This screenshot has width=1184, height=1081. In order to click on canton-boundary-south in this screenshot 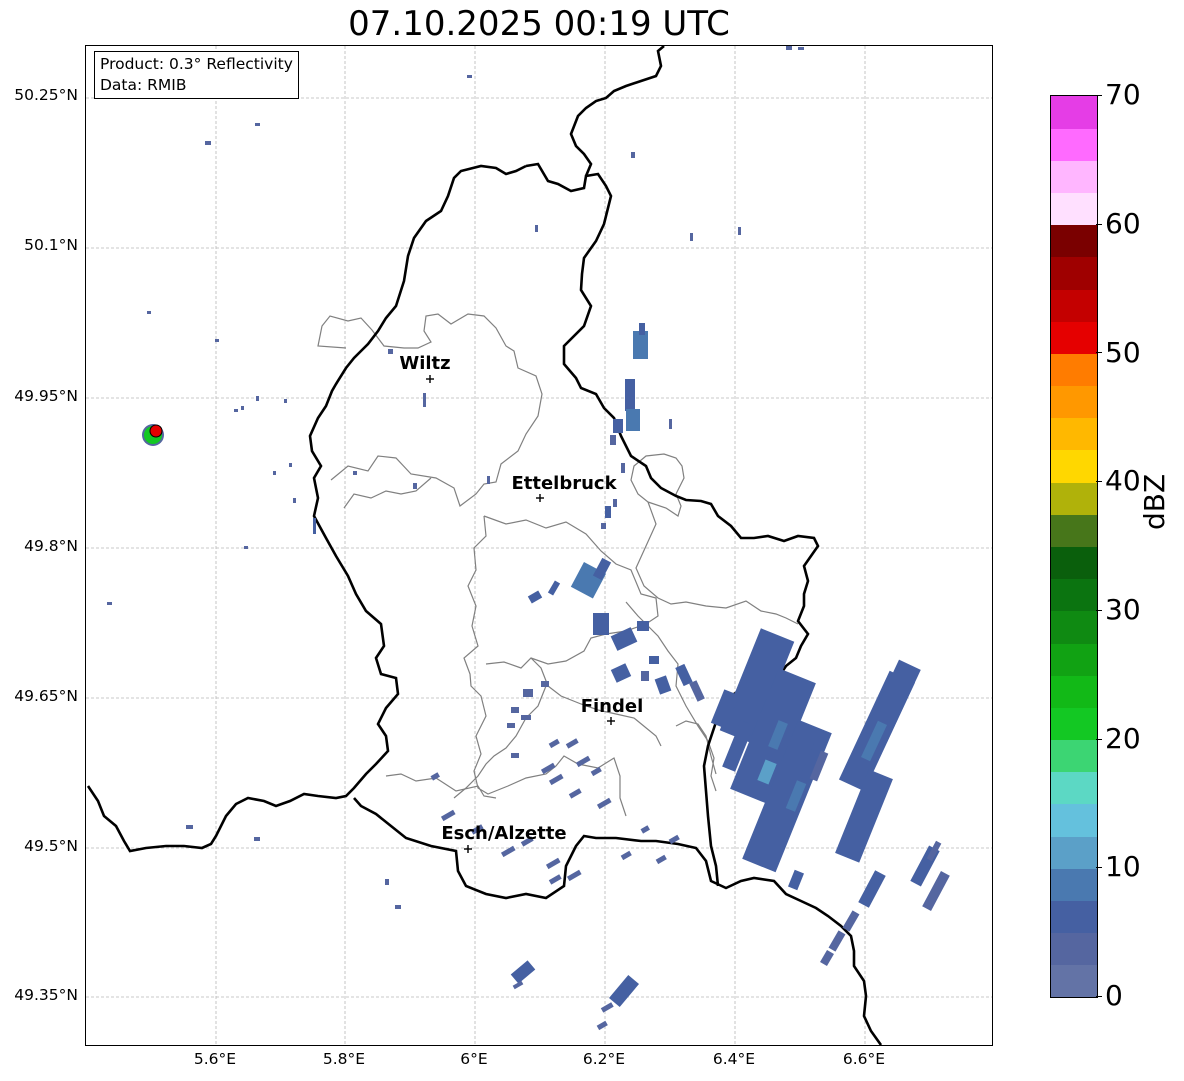, I will do `click(500, 742)`.